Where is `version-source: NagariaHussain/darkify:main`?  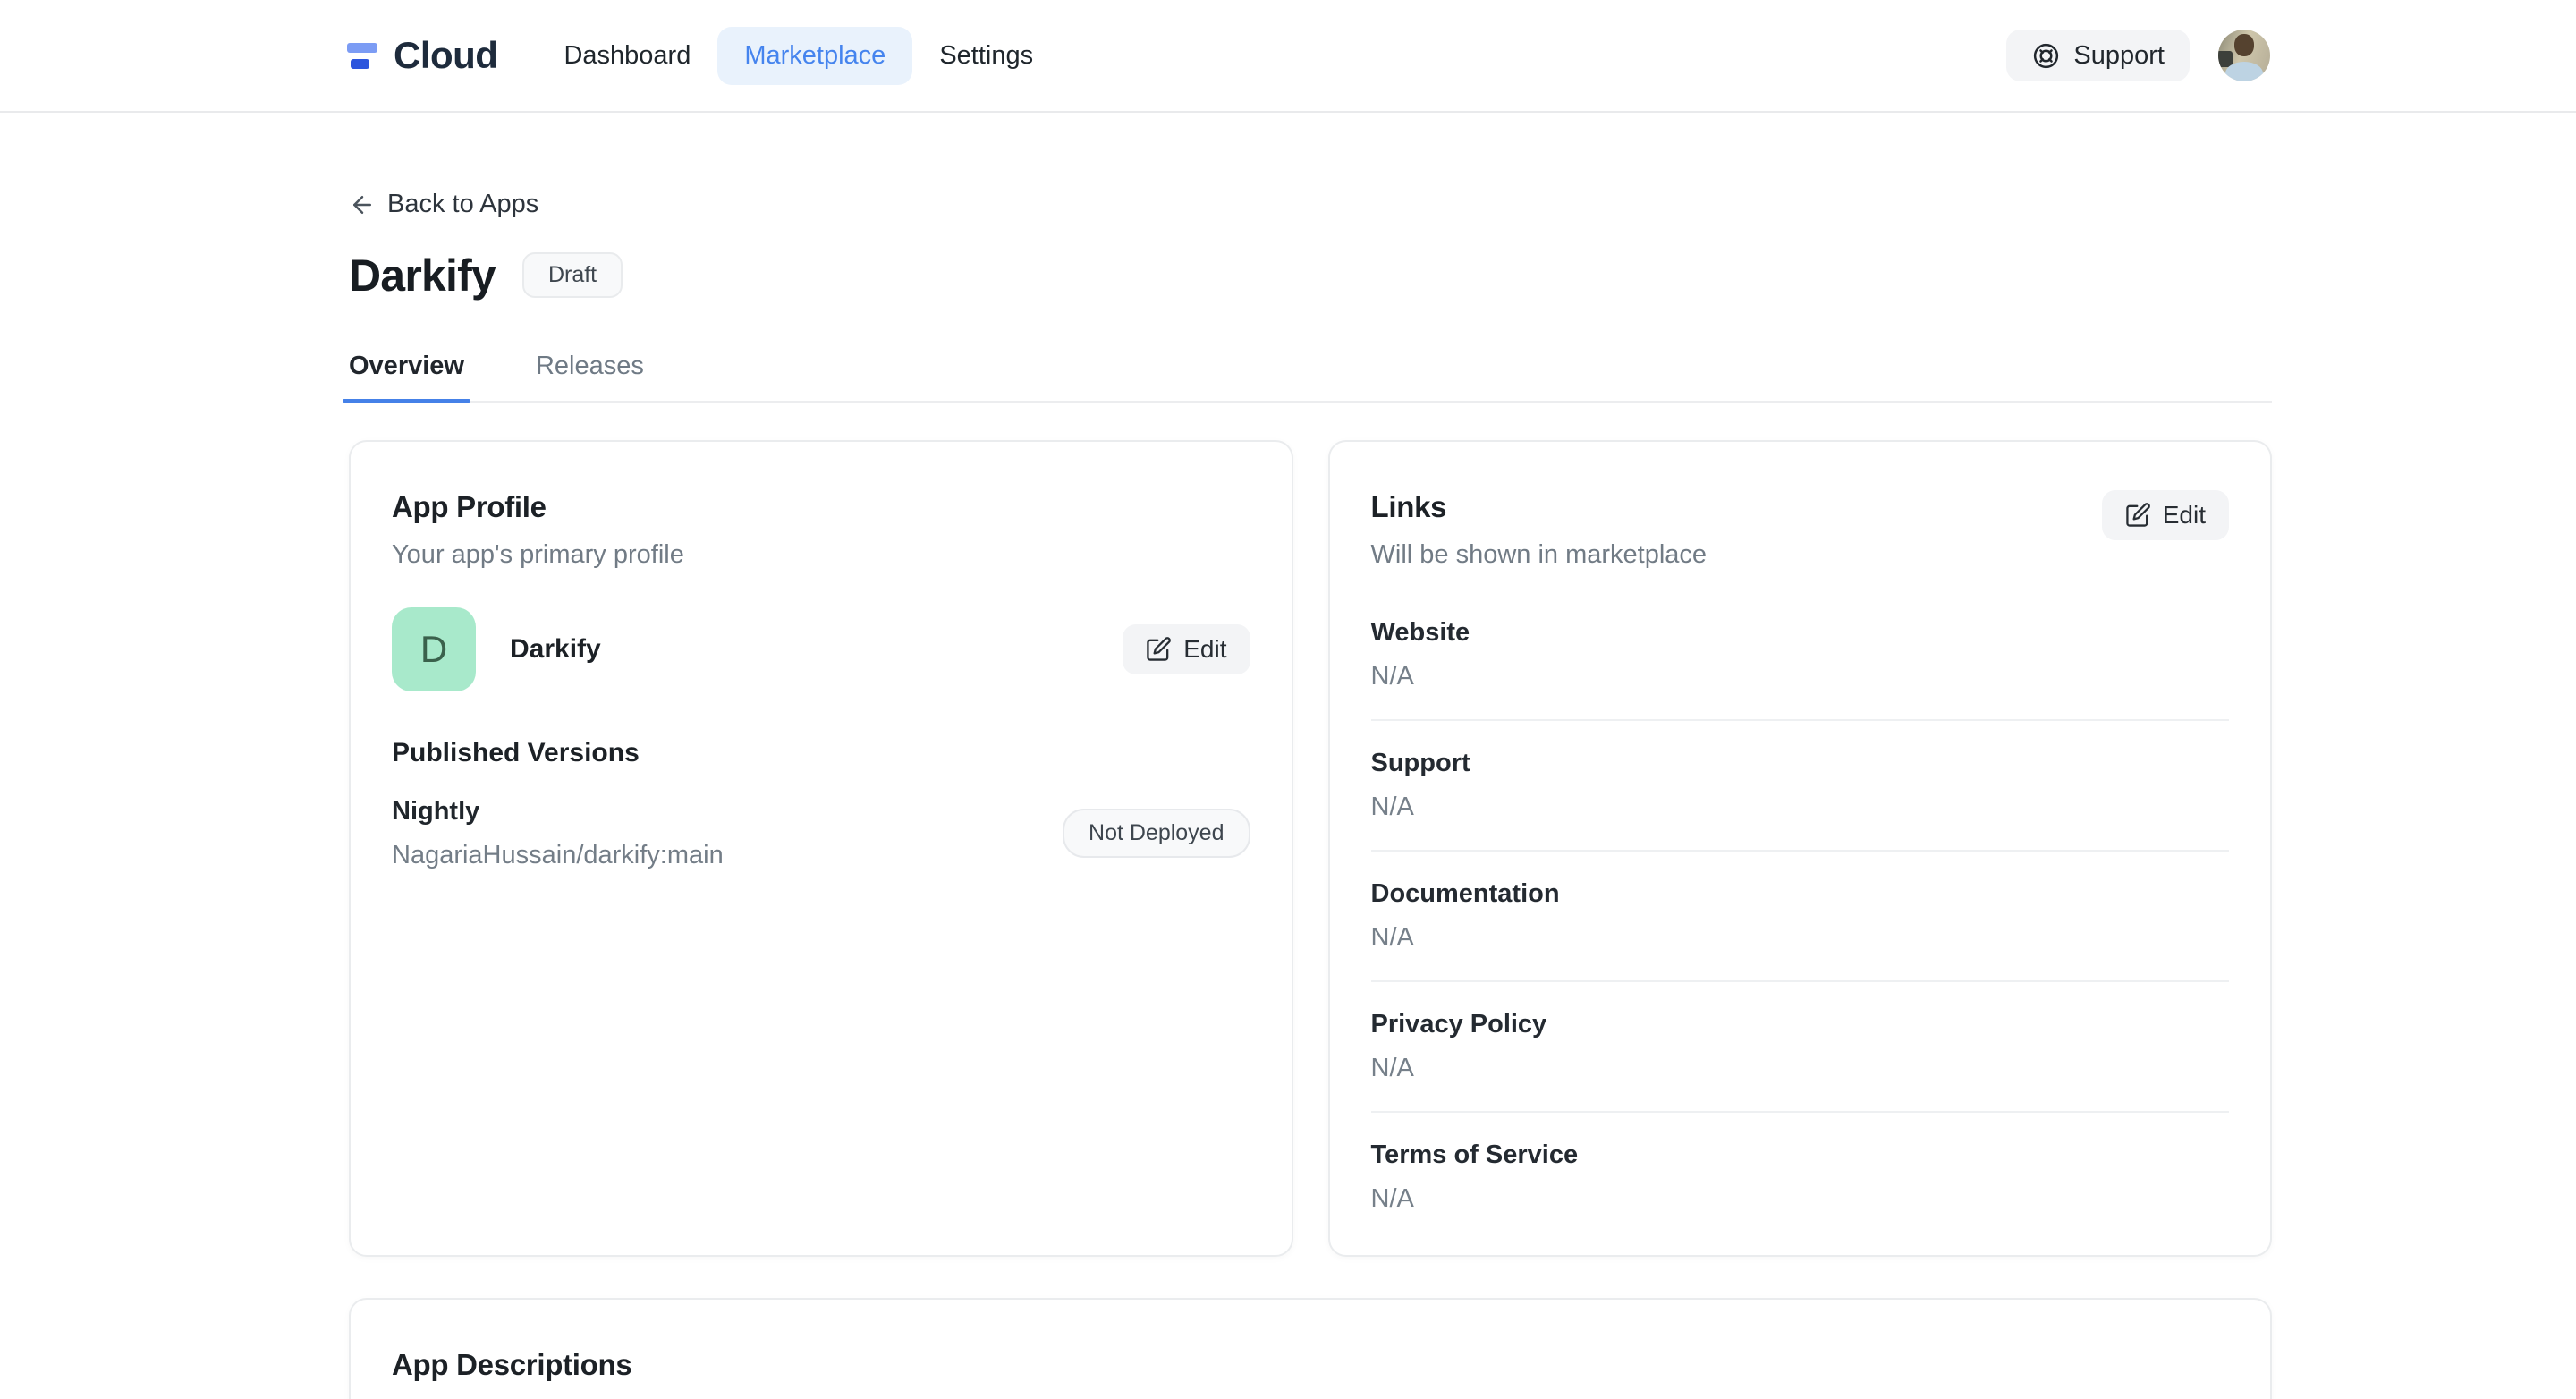
version-source: NagariaHussain/darkify:main is located at coordinates (558, 854).